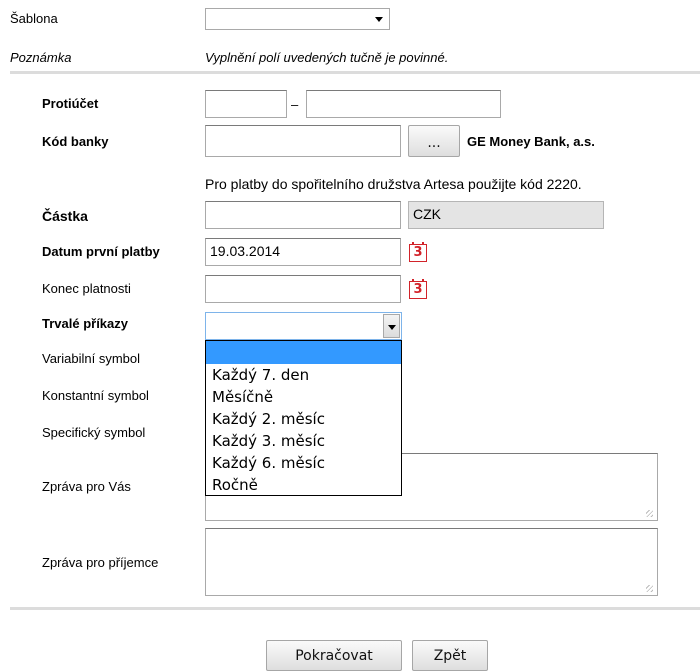 This screenshot has width=700, height=671. I want to click on specific-symbol-label: Specifický symbol, so click(94, 432).